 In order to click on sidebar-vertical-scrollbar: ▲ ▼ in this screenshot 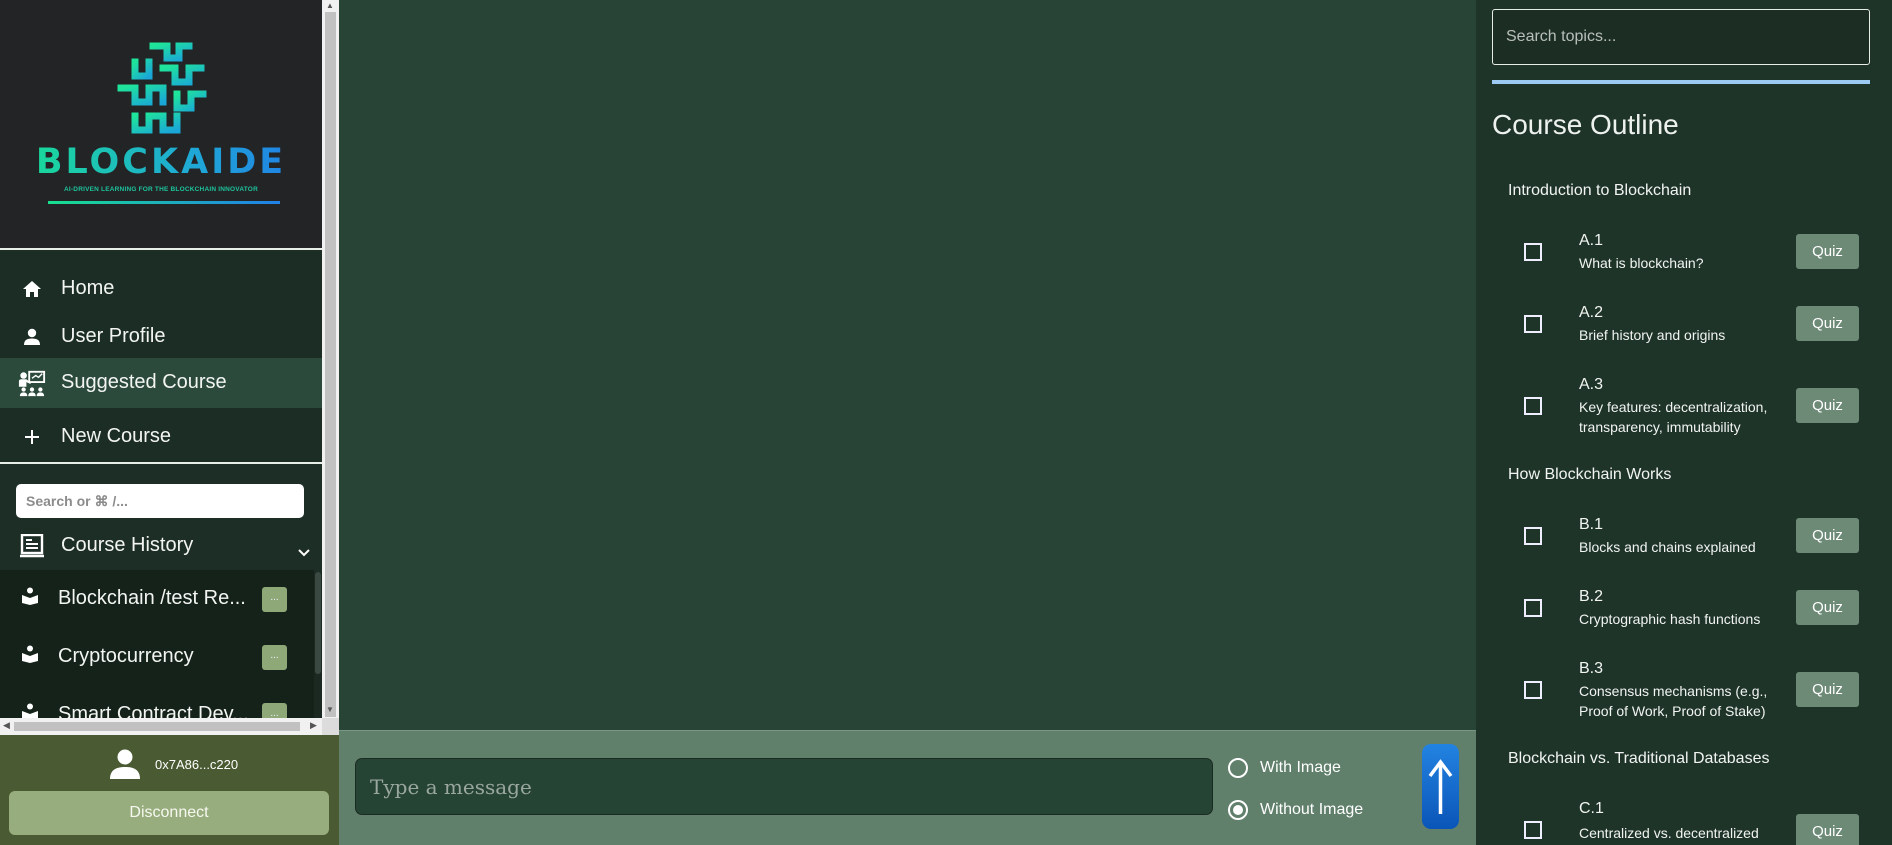, I will do `click(330, 359)`.